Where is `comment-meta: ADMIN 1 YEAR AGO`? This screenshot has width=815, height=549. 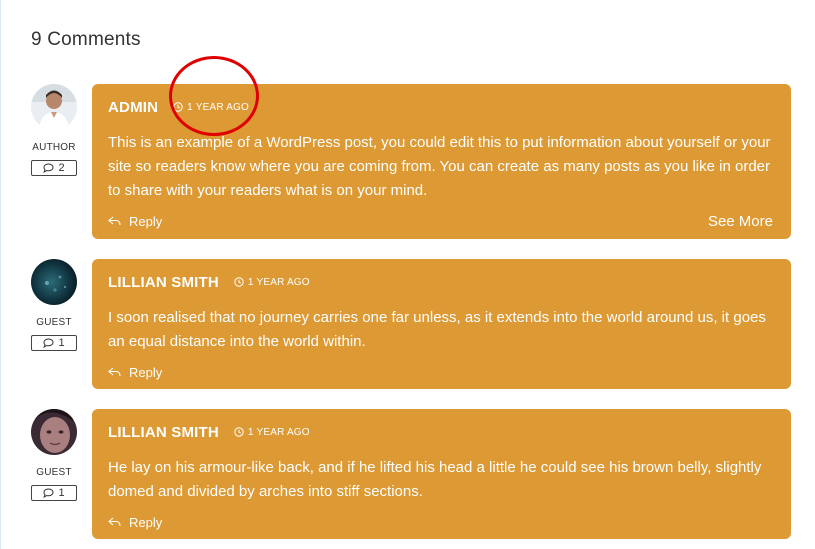 comment-meta: ADMIN 1 YEAR AGO is located at coordinates (440, 107).